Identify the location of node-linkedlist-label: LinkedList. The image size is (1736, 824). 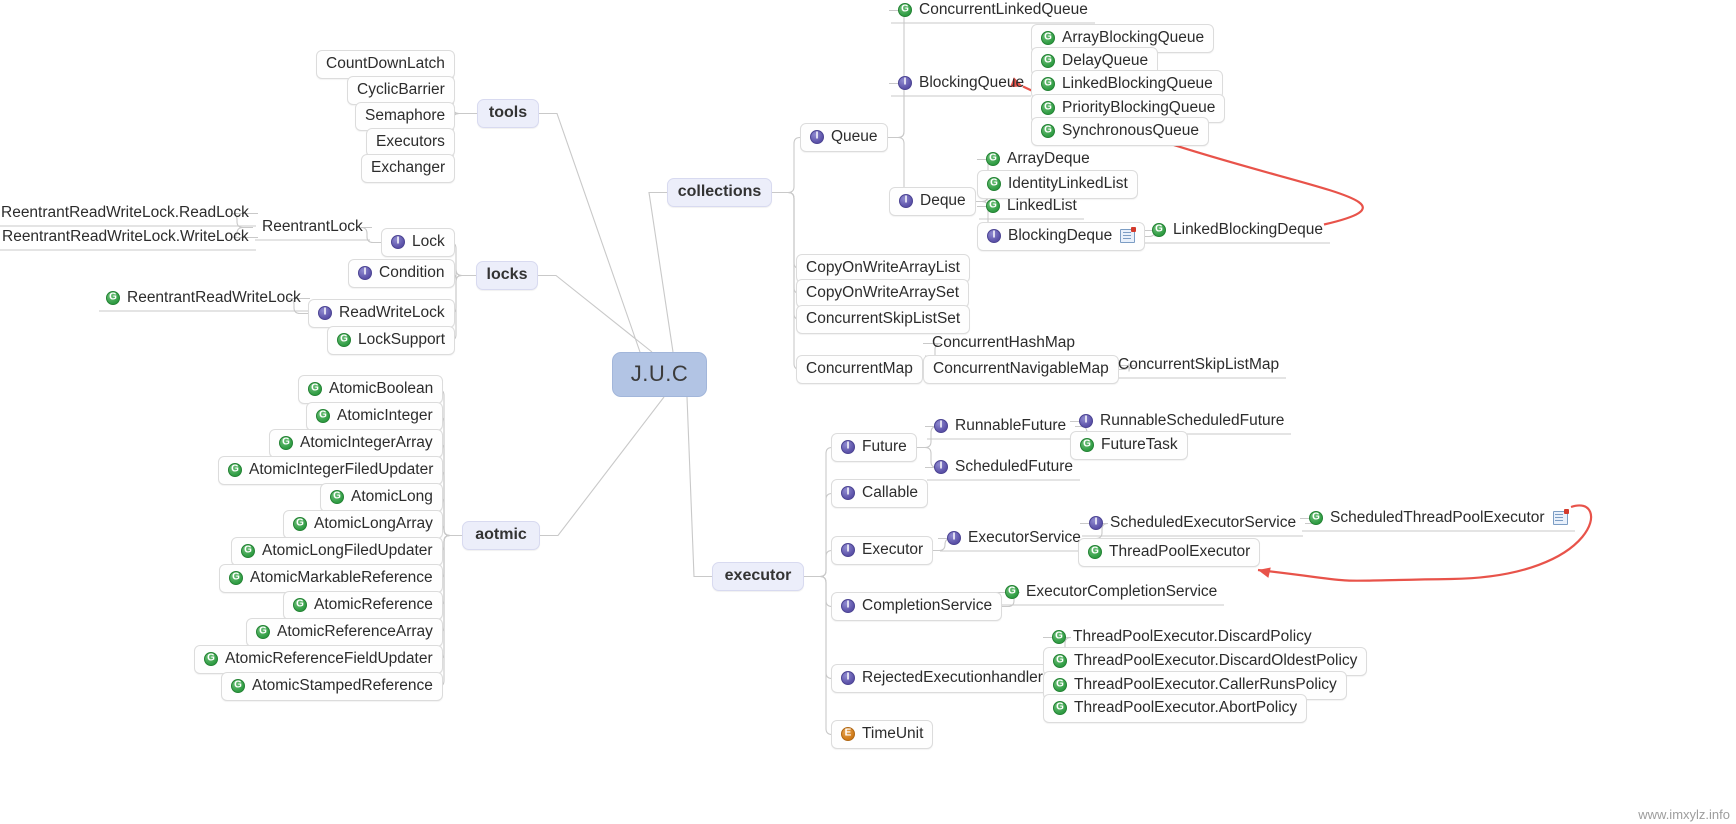
(1042, 205).